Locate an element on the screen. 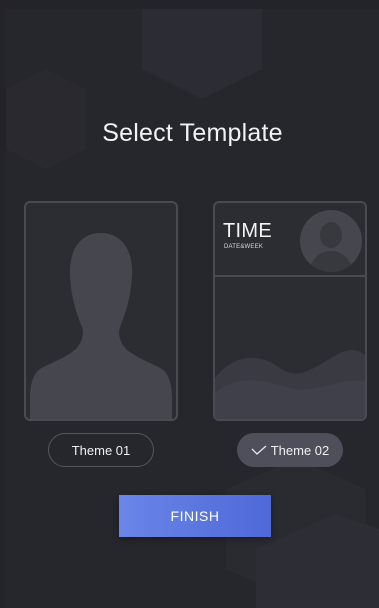 The width and height of the screenshot is (379, 608). checkmark-icon is located at coordinates (259, 450).